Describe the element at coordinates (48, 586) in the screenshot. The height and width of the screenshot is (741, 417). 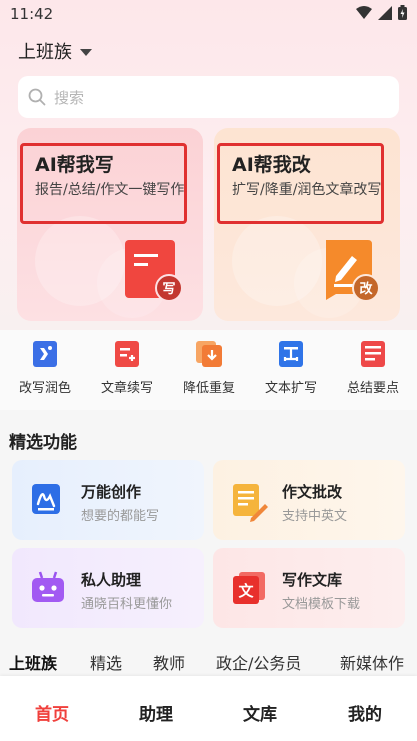
I see `robot-icon` at that location.